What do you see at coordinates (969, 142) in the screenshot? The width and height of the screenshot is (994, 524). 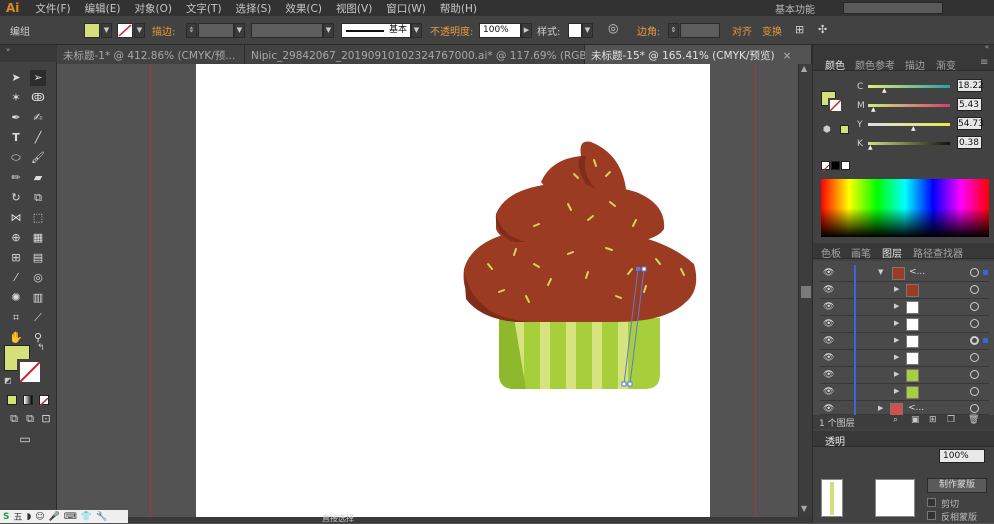 I see `channel-k-input: 0.38` at bounding box center [969, 142].